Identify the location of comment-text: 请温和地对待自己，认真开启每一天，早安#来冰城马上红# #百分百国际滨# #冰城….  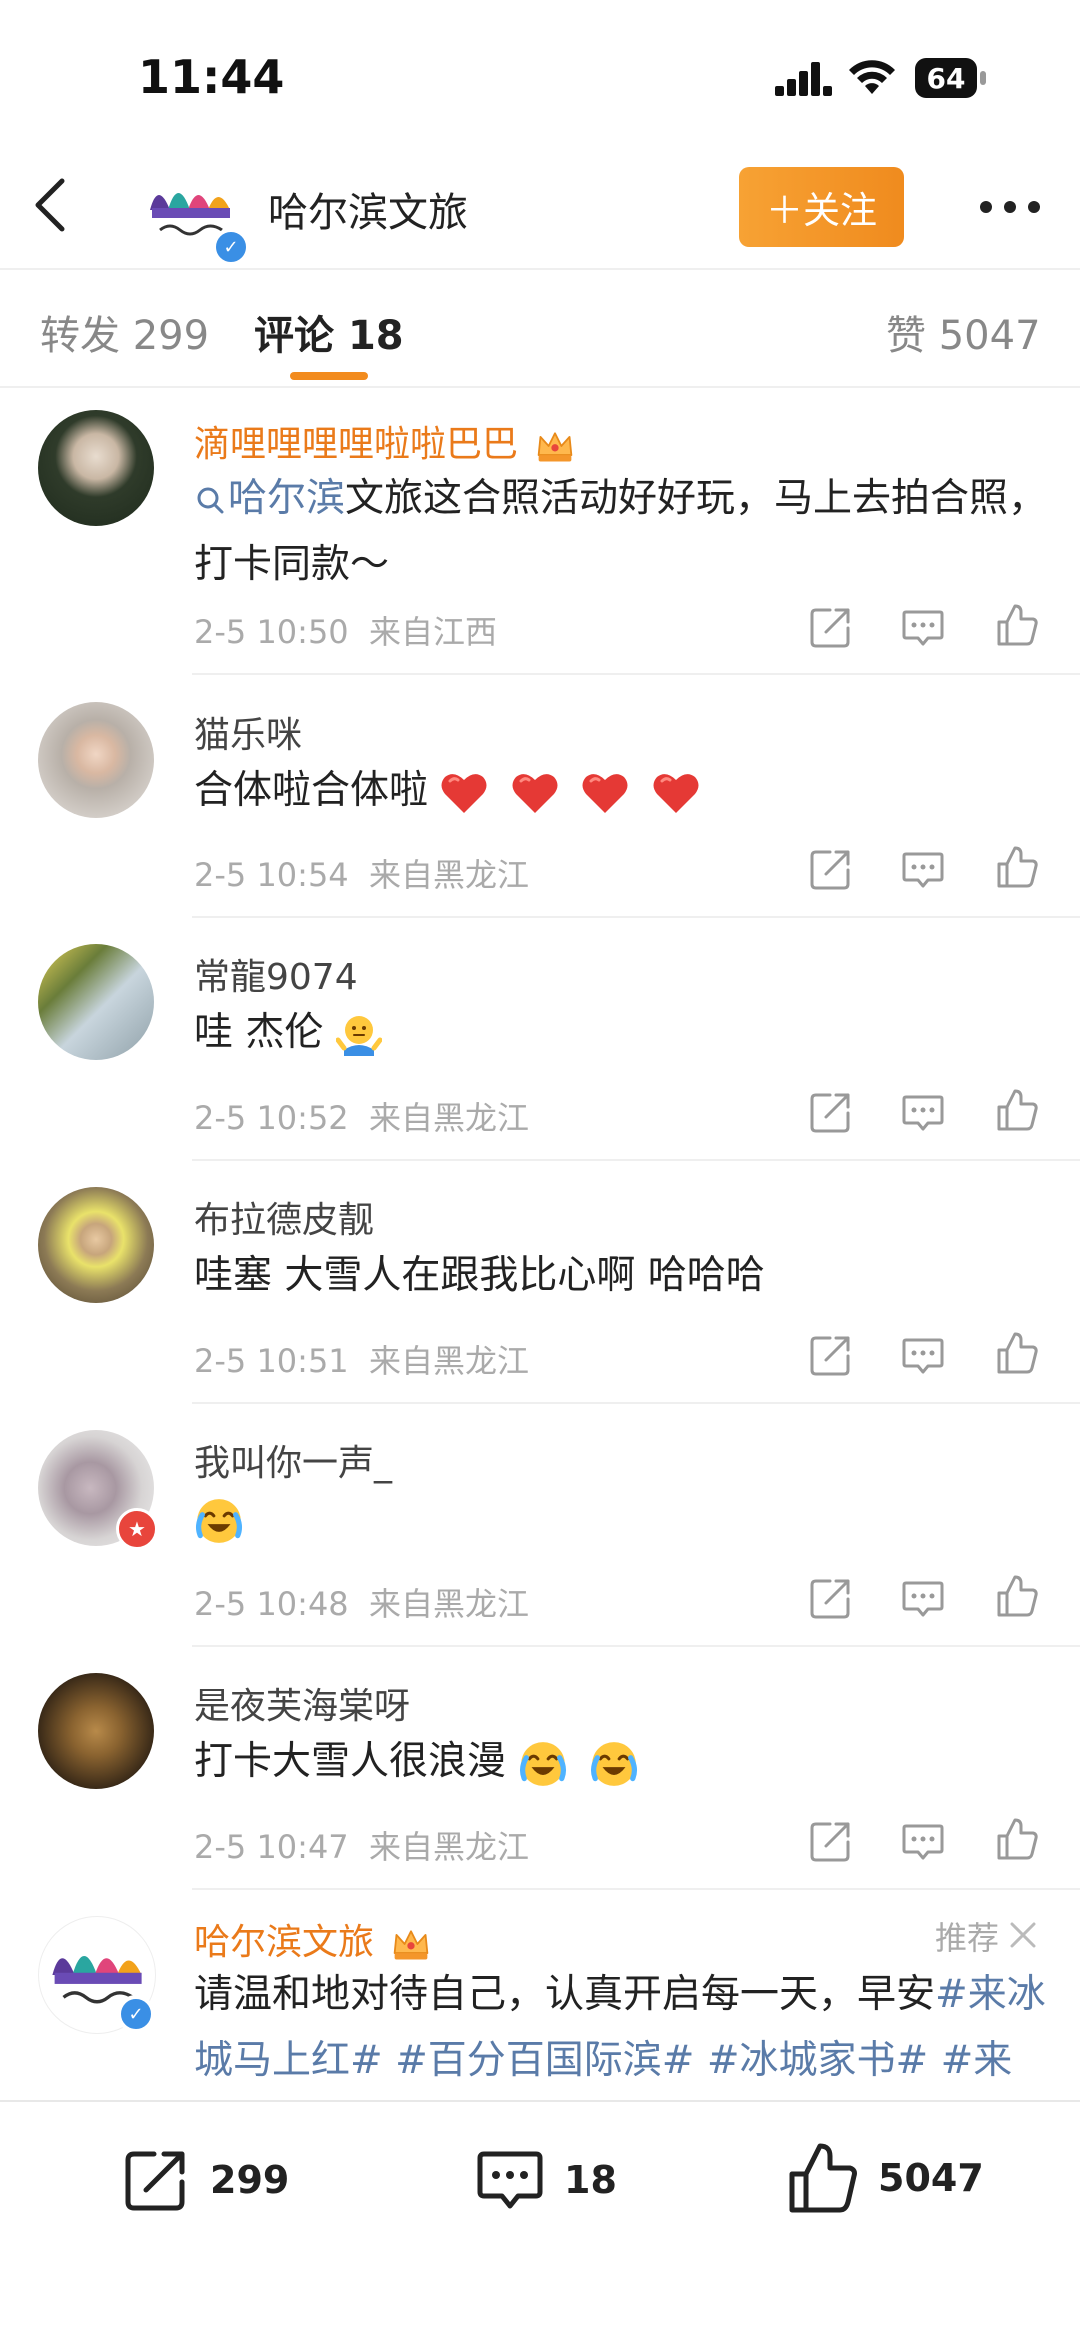
(634, 2028).